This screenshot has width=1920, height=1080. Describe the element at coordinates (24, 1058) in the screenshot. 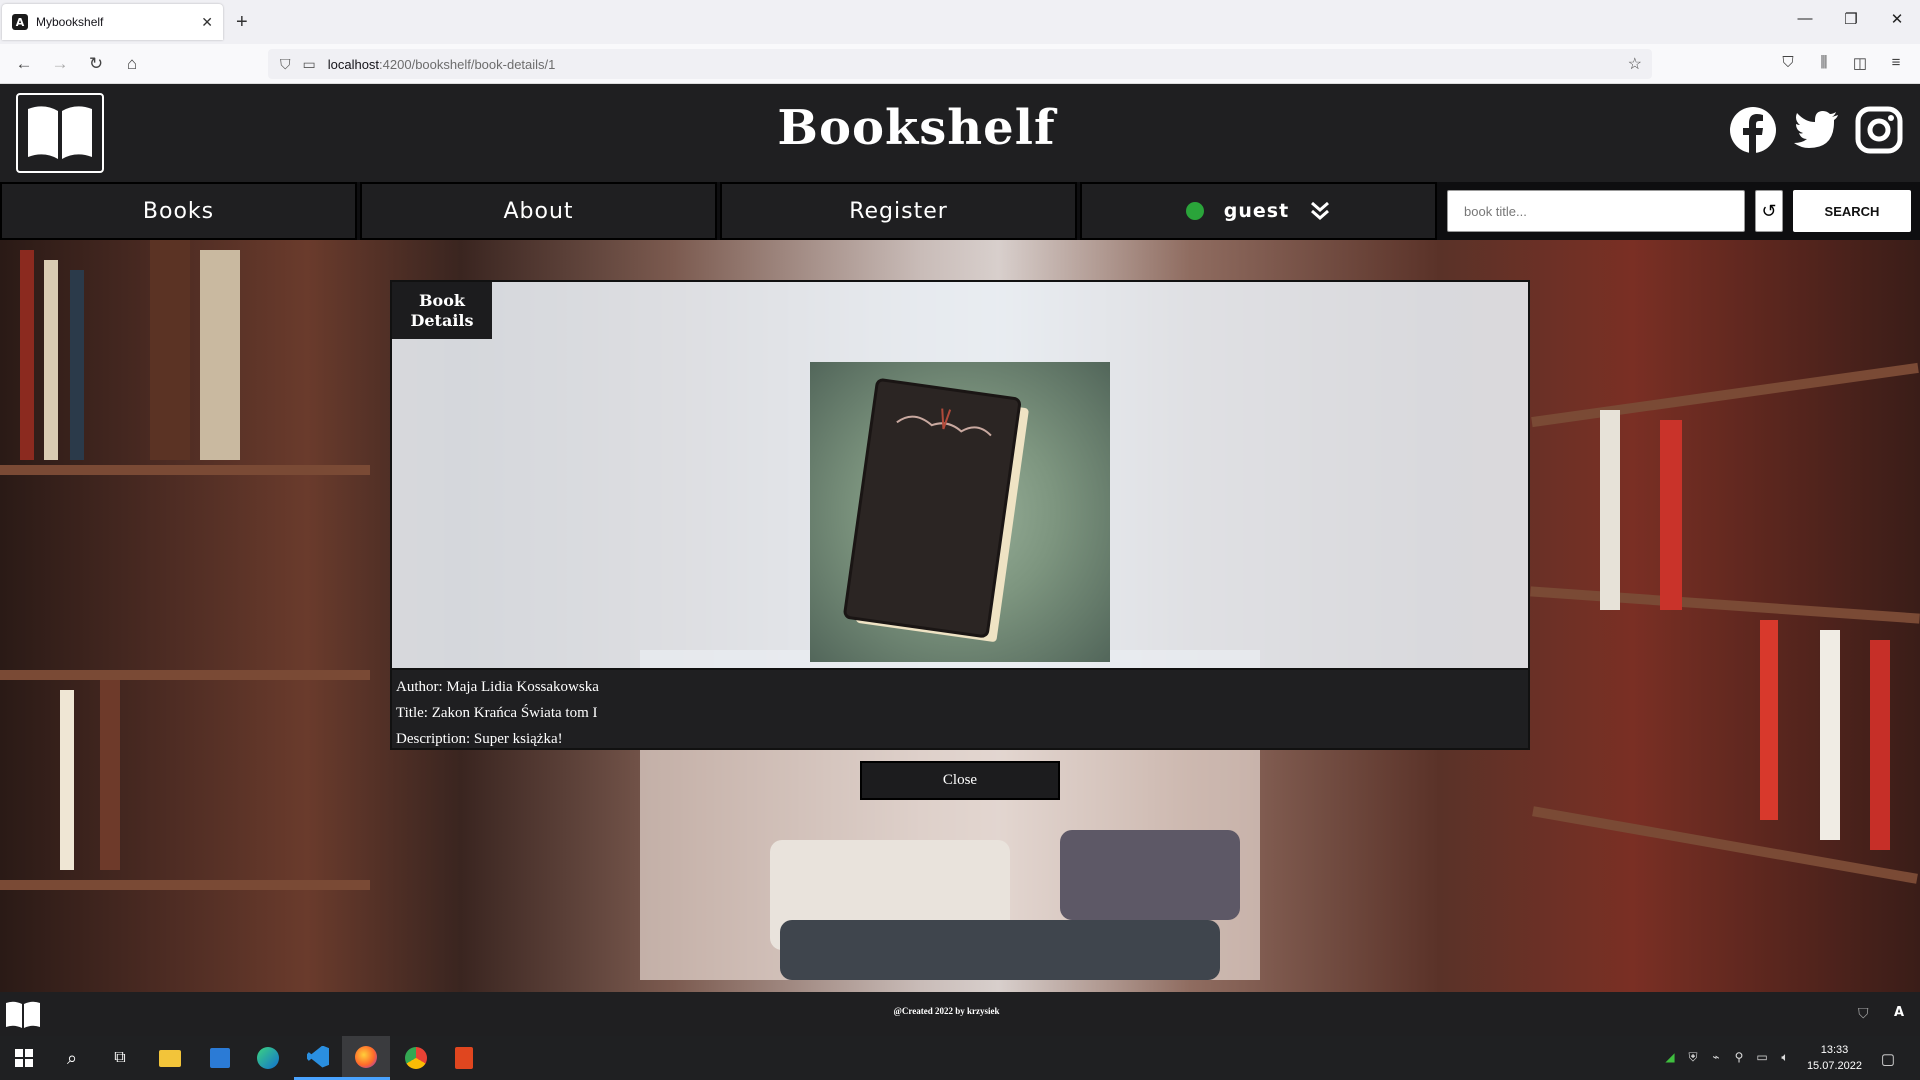

I see `windows-start-icon` at that location.